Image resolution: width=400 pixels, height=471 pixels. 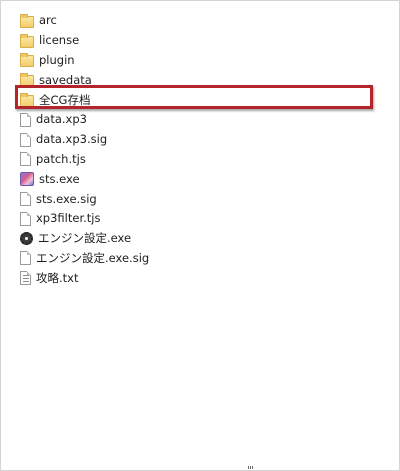 I want to click on file-name: エンジン設定.exe, so click(x=85, y=238).